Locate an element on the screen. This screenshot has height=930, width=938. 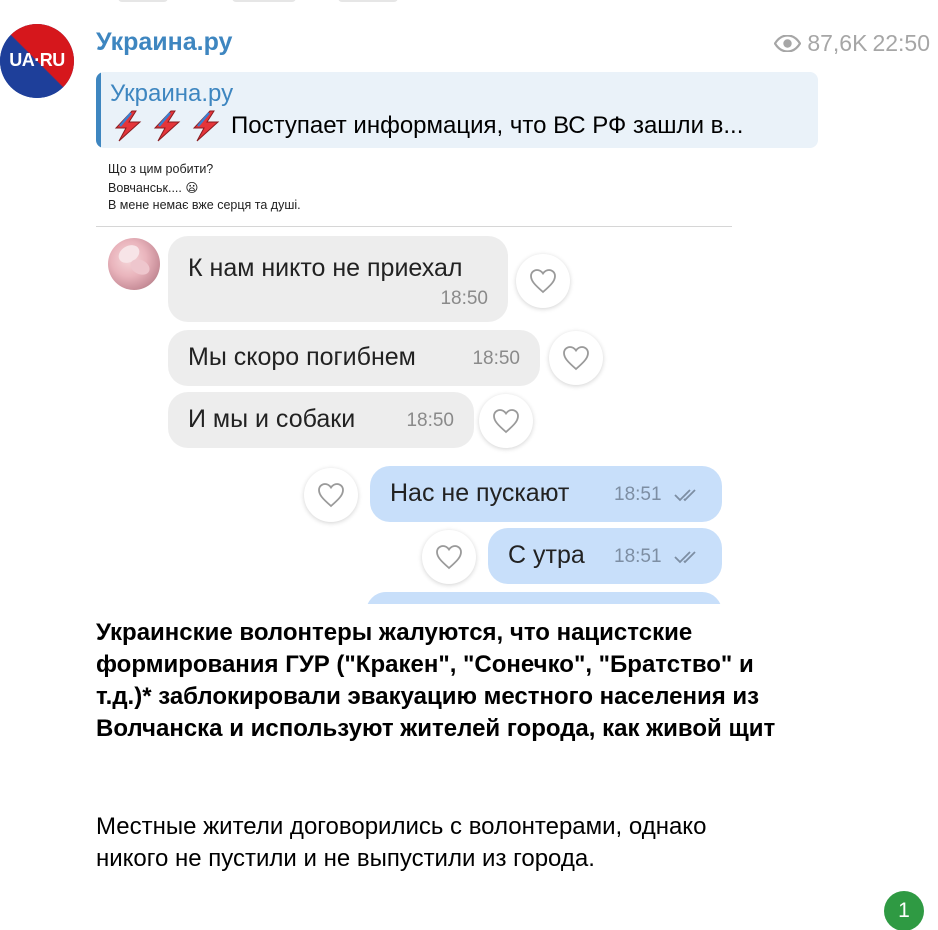
outgoing-message-partial is located at coordinates (544, 598).